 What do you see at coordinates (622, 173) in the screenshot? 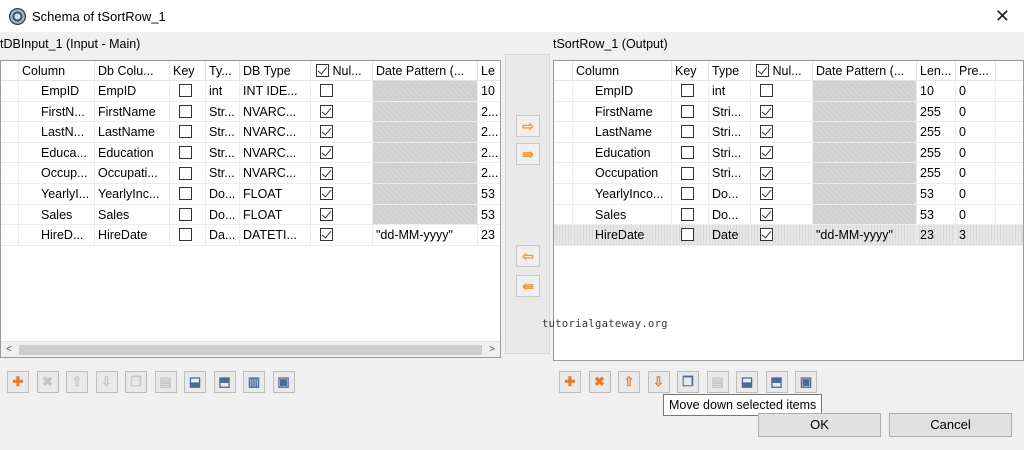
I see `table-cell: Occupation` at bounding box center [622, 173].